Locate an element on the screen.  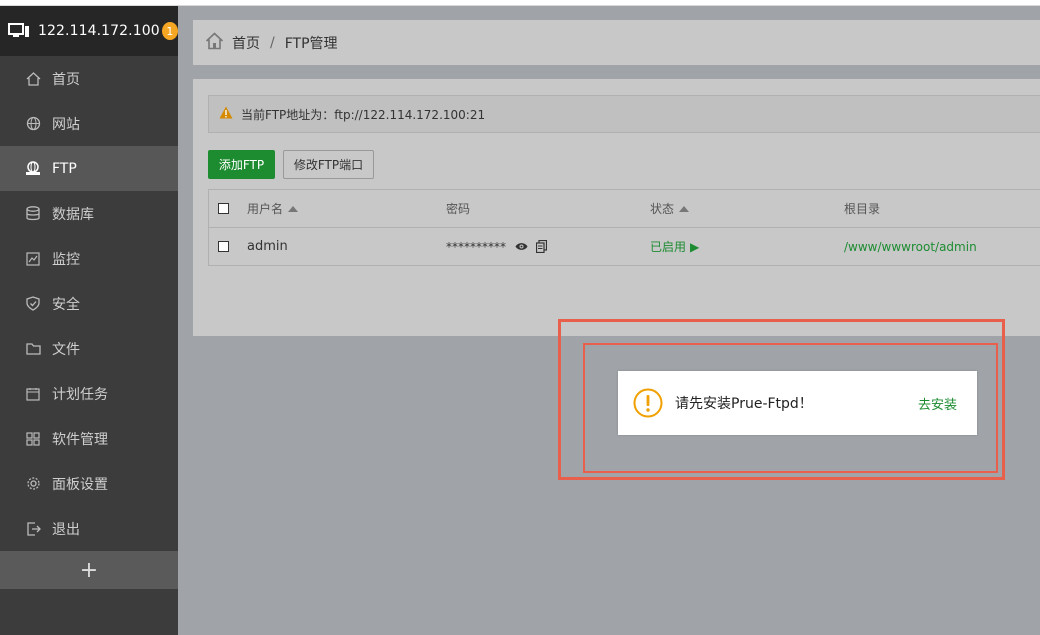
go-install-link: 去安装 is located at coordinates (937, 403).